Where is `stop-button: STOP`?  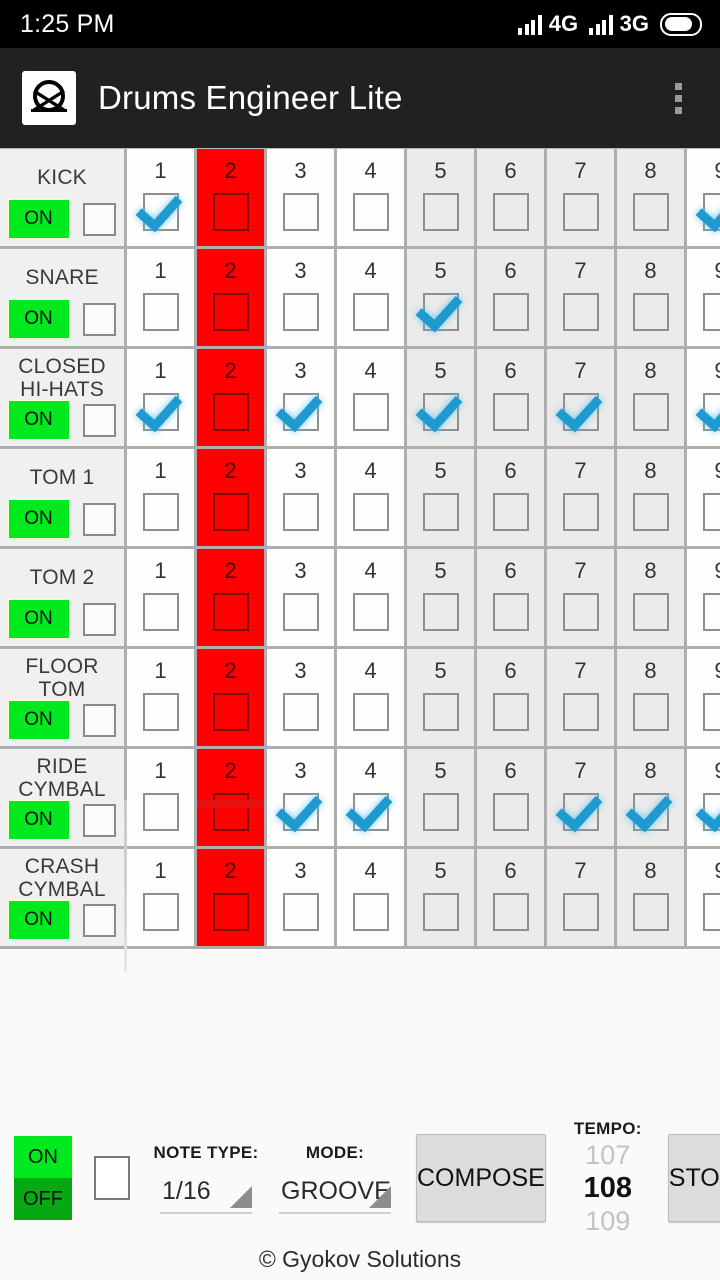 stop-button: STOP is located at coordinates (693, 1178).